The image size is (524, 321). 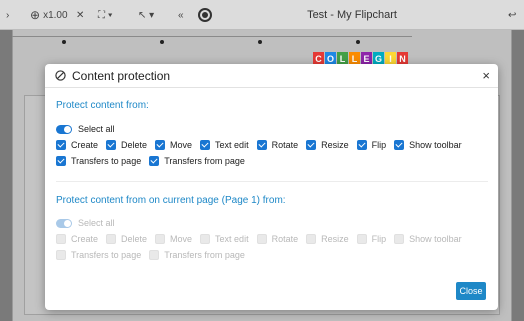 What do you see at coordinates (272, 181) in the screenshot?
I see `divider` at bounding box center [272, 181].